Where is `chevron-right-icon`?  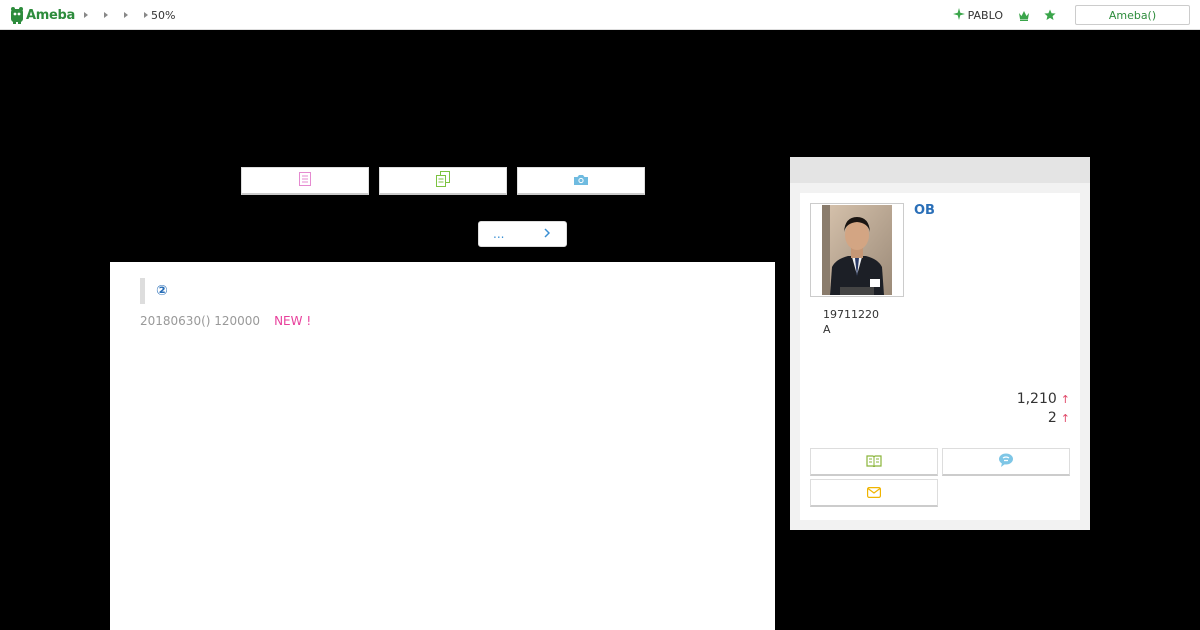
chevron-right-icon is located at coordinates (547, 234).